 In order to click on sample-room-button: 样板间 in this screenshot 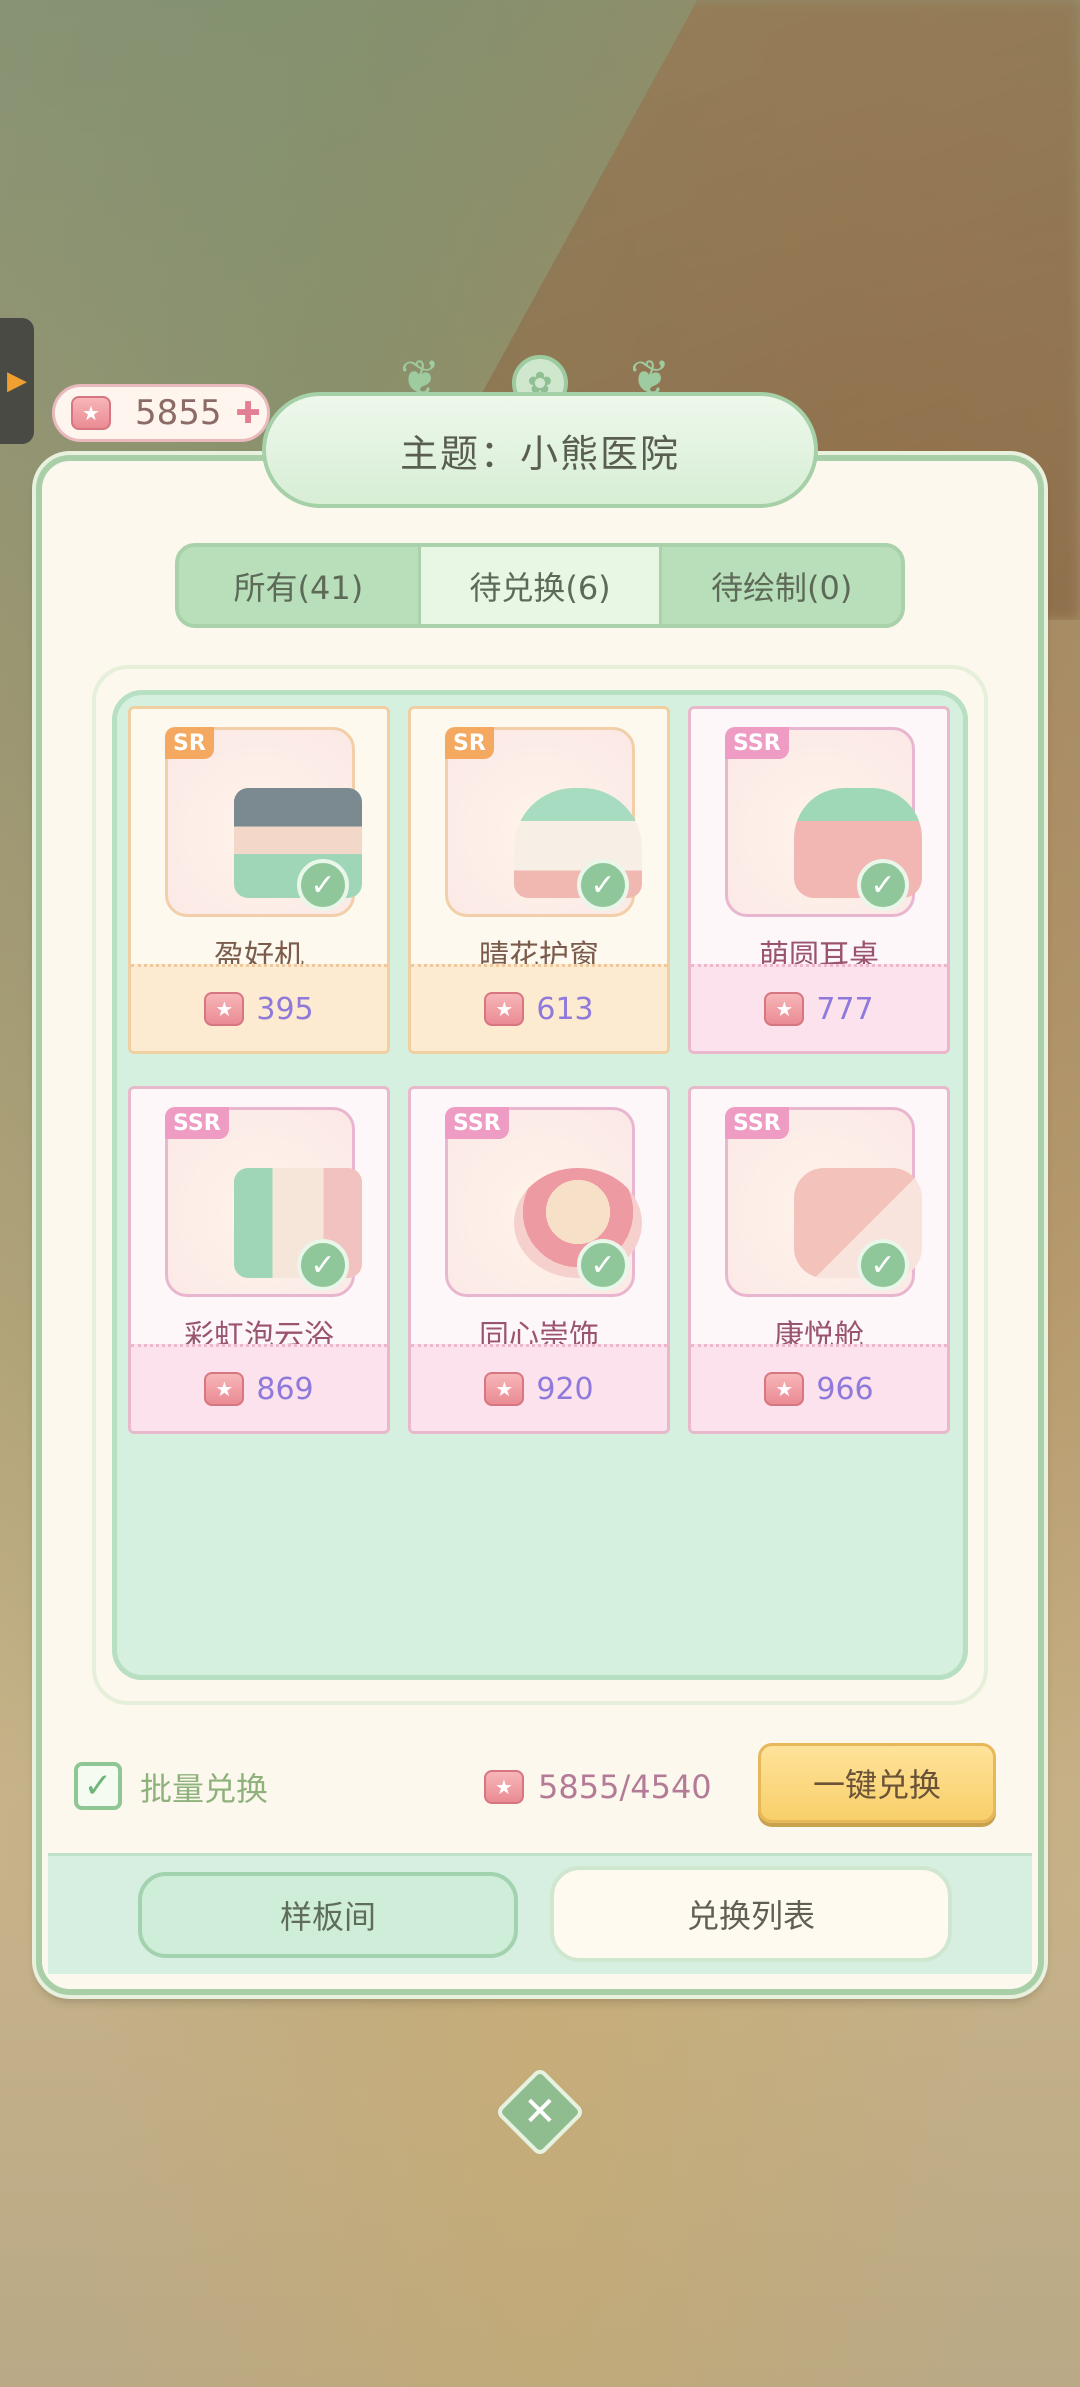, I will do `click(328, 1915)`.